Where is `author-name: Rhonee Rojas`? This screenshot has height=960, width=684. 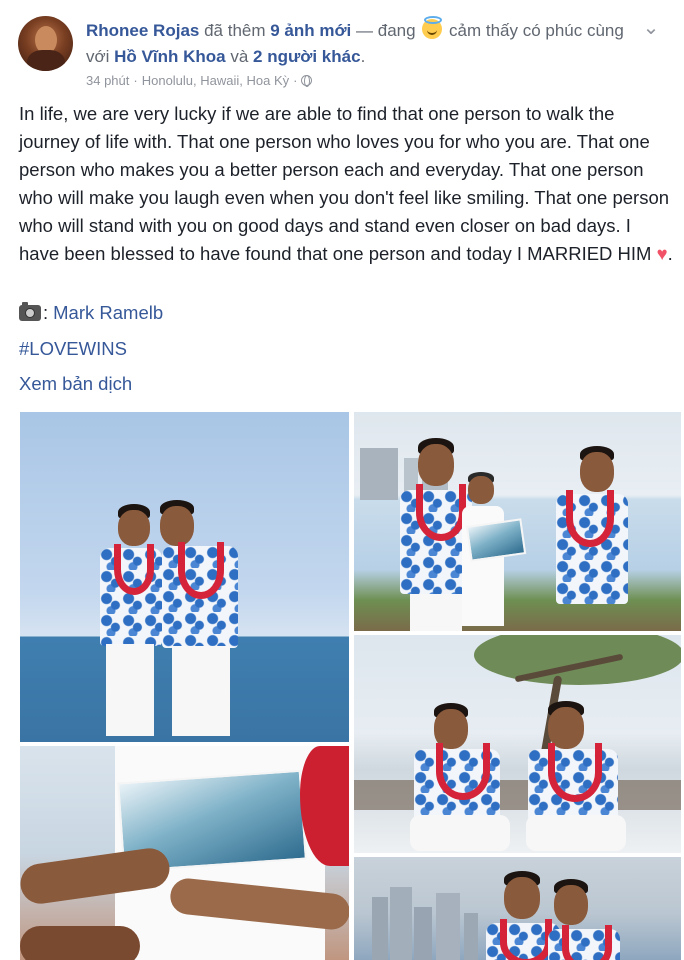
author-name: Rhonee Rojas is located at coordinates (142, 30).